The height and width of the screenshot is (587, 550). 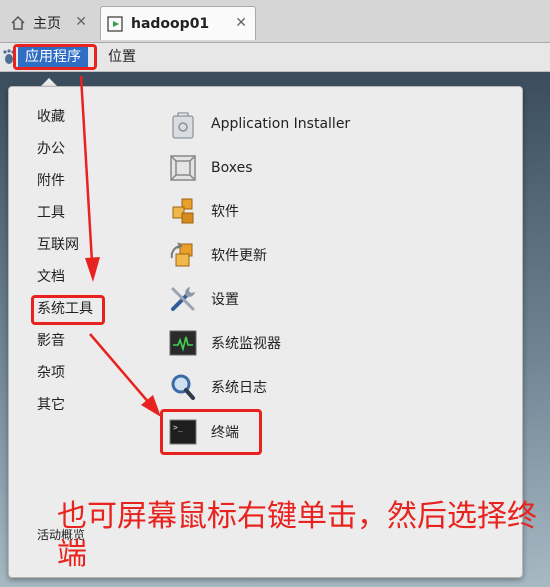 I want to click on arrow-to-terminal, so click(x=120, y=369).